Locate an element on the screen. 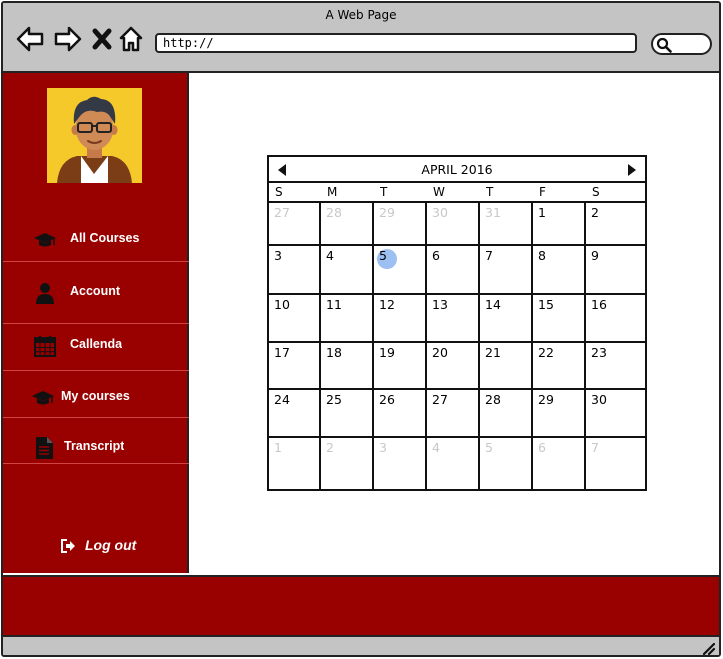  sidebar-item-label: Account is located at coordinates (95, 291).